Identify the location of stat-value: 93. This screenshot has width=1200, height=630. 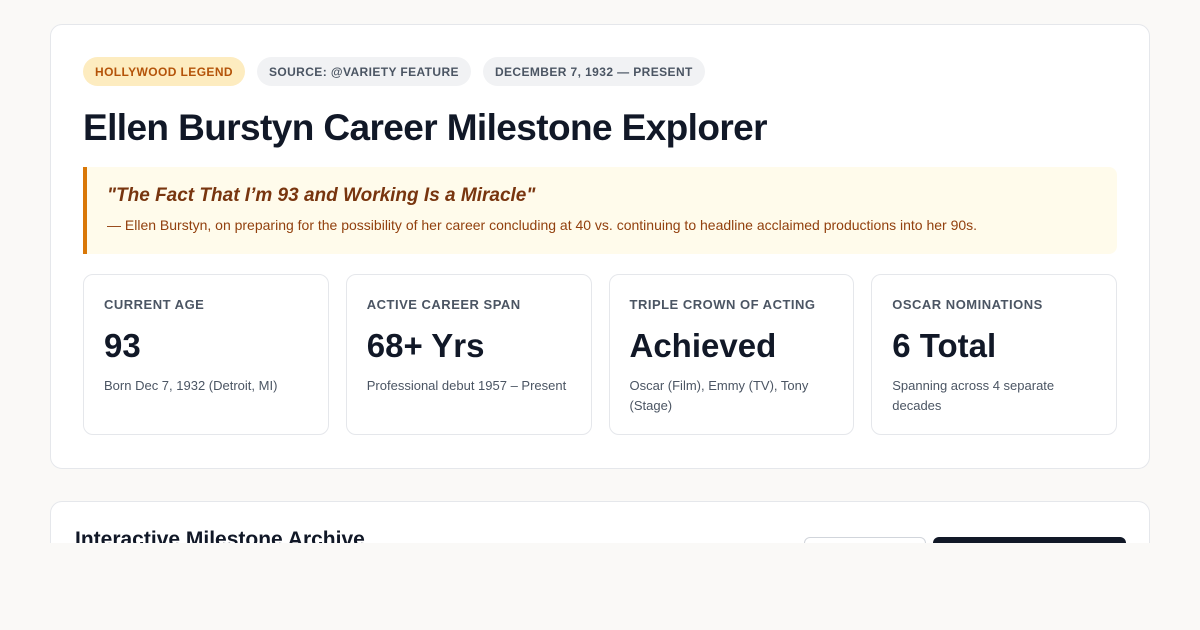
(122, 345).